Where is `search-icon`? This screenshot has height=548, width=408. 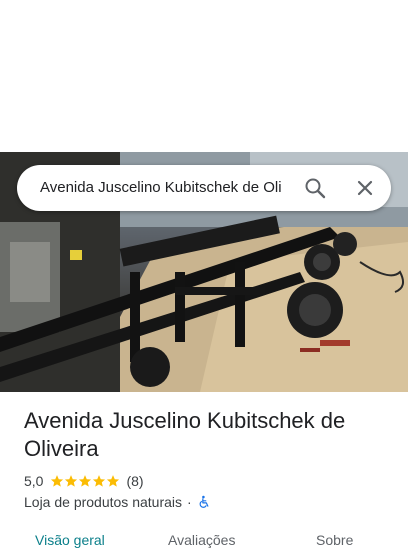 search-icon is located at coordinates (315, 188).